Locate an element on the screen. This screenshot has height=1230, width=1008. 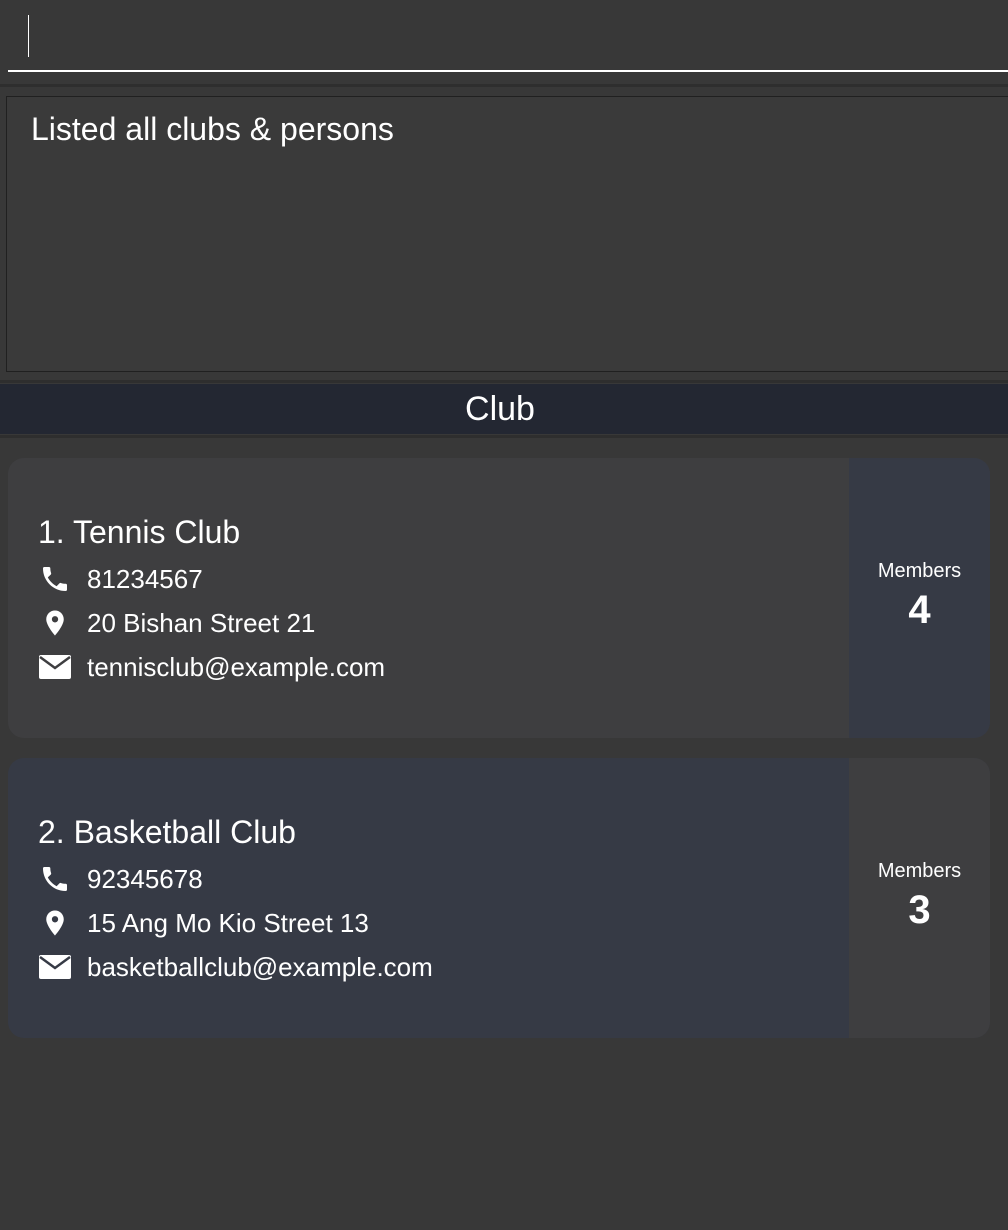
command-box is located at coordinates (508, 36).